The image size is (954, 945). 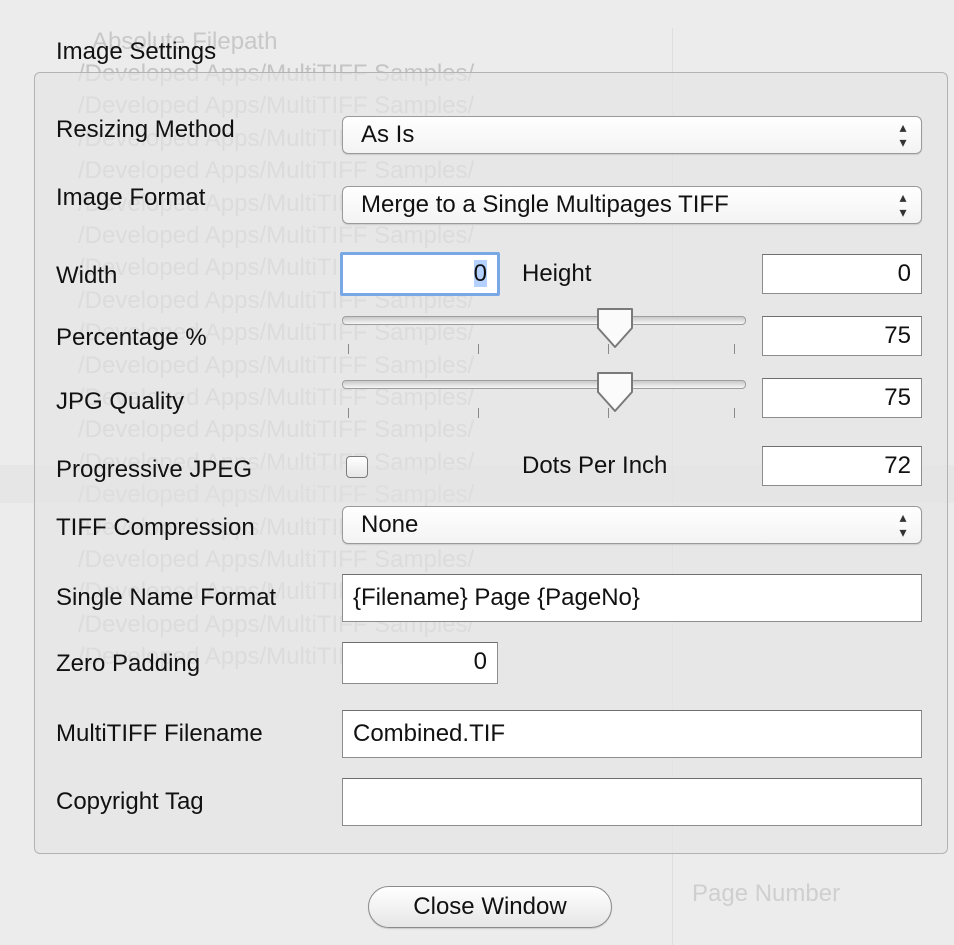 I want to click on height-label: Height, so click(x=557, y=273).